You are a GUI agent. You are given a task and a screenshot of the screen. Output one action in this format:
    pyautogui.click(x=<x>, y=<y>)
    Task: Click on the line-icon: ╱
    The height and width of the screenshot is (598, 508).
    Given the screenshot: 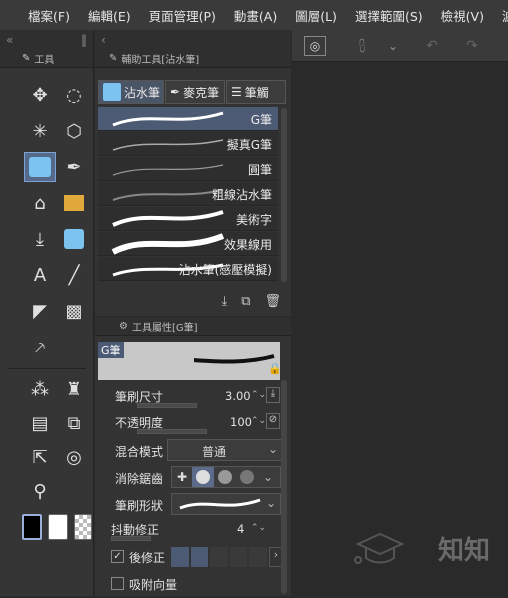 What is the action you would take?
    pyautogui.click(x=74, y=275)
    